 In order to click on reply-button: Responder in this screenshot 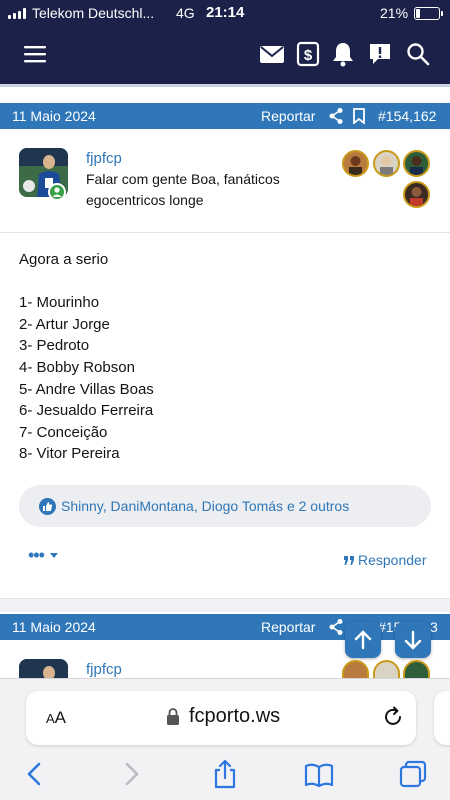, I will do `click(392, 560)`.